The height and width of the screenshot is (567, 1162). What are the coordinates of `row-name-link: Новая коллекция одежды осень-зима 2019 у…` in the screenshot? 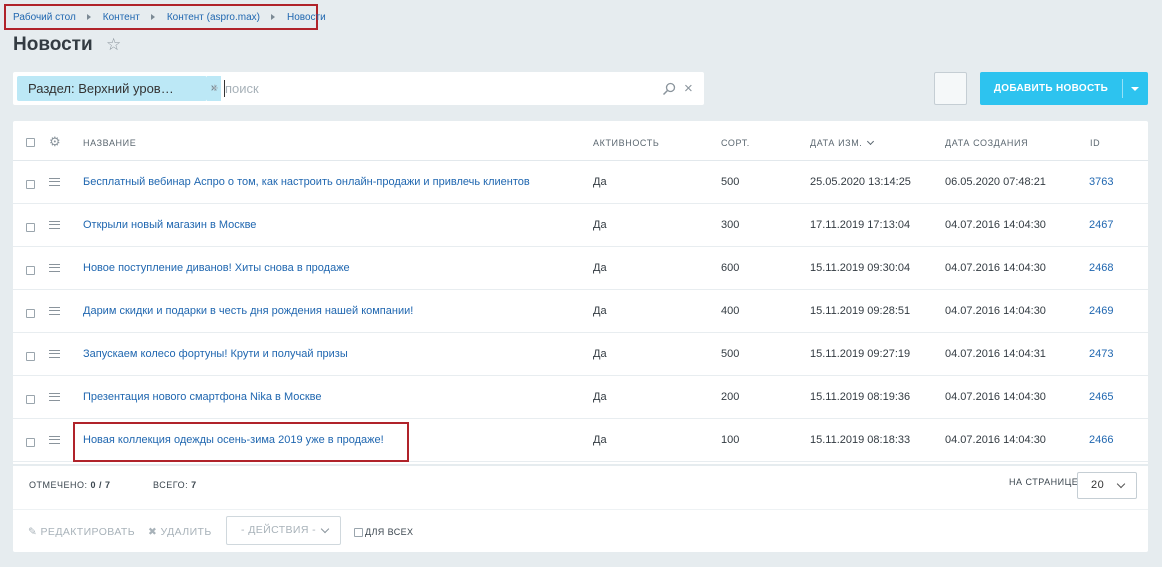 It's located at (233, 440).